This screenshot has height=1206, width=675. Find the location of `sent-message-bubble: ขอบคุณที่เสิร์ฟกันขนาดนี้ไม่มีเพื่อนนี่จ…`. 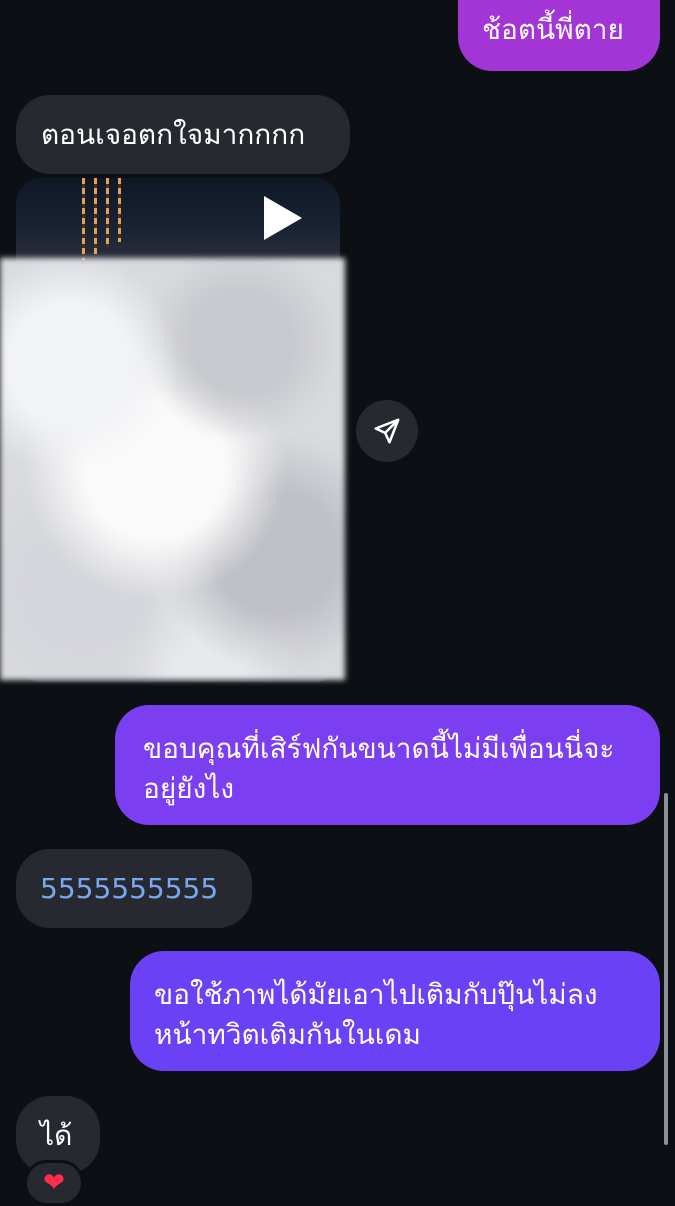

sent-message-bubble: ขอบคุณที่เสิร์ฟกันขนาดนี้ไม่มีเพื่อนนี่จ… is located at coordinates (387, 765).